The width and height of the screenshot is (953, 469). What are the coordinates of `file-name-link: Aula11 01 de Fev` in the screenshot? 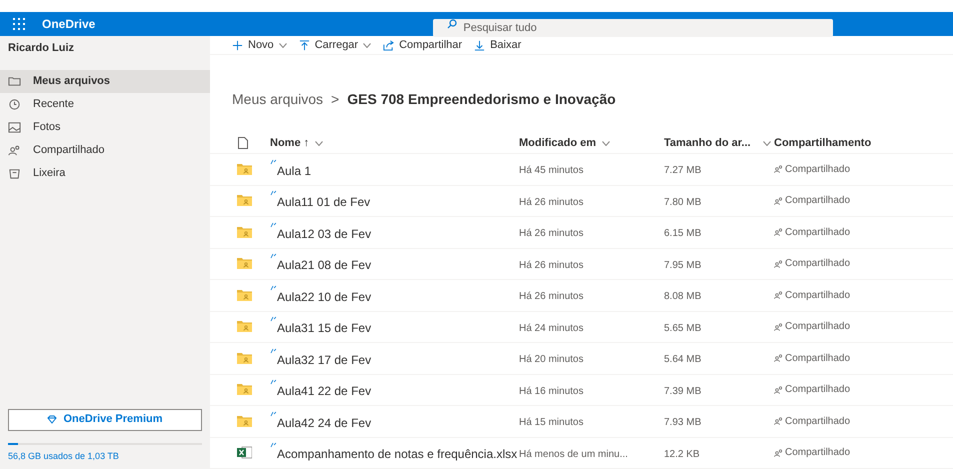 It's located at (323, 202).